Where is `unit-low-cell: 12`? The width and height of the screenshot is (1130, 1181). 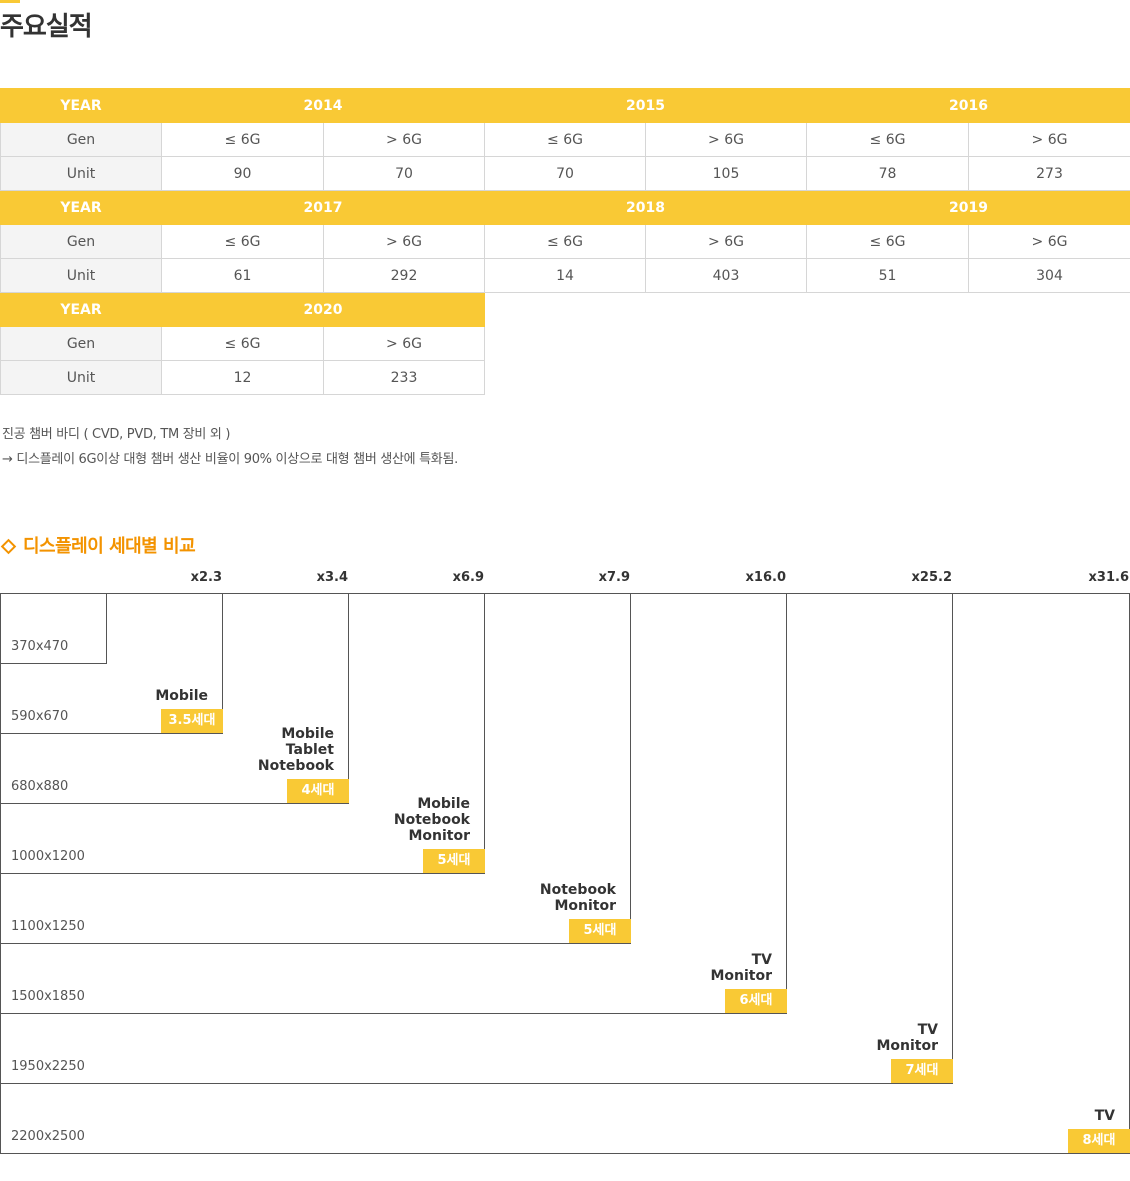 unit-low-cell: 12 is located at coordinates (242, 377).